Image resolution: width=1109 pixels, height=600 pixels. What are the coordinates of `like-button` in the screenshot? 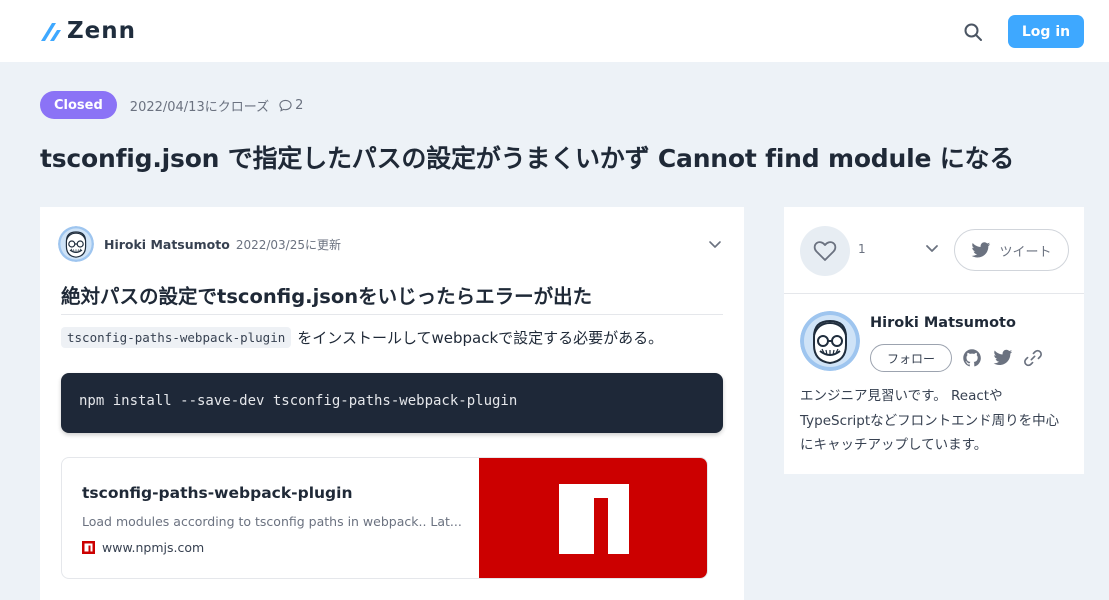 It's located at (825, 251).